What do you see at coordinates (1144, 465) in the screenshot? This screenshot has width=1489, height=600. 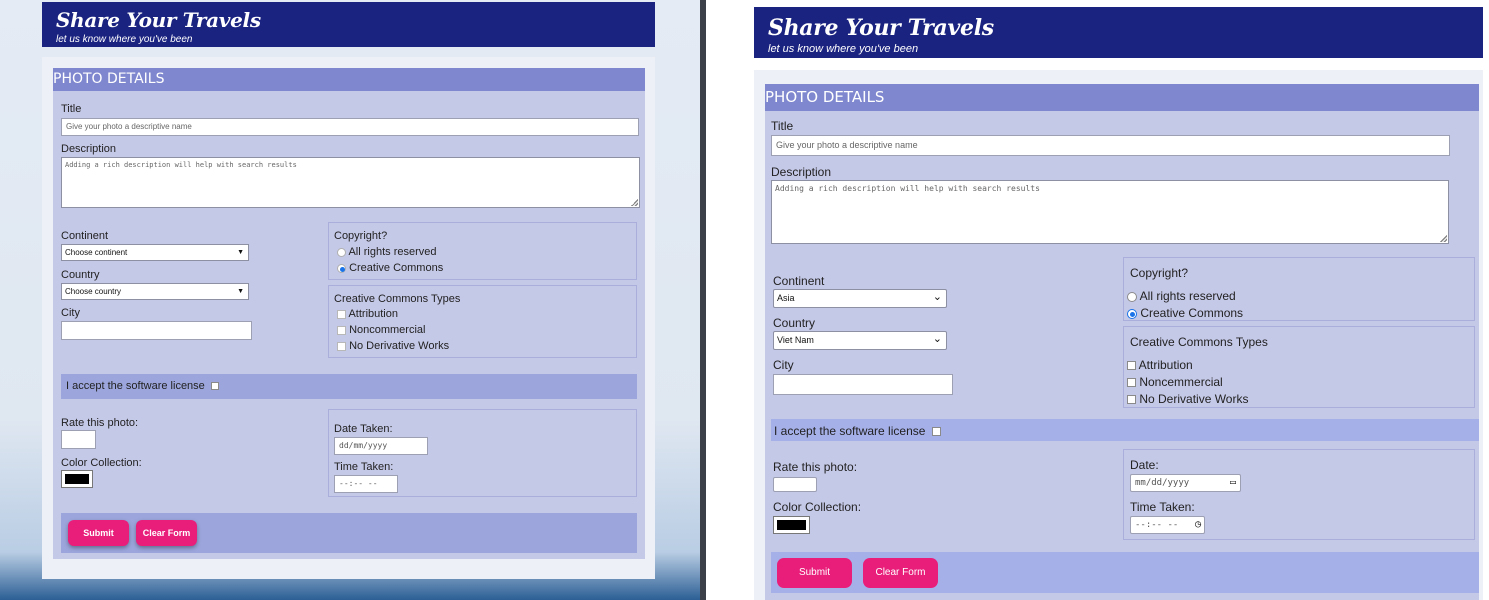 I see `date-label: Date:` at bounding box center [1144, 465].